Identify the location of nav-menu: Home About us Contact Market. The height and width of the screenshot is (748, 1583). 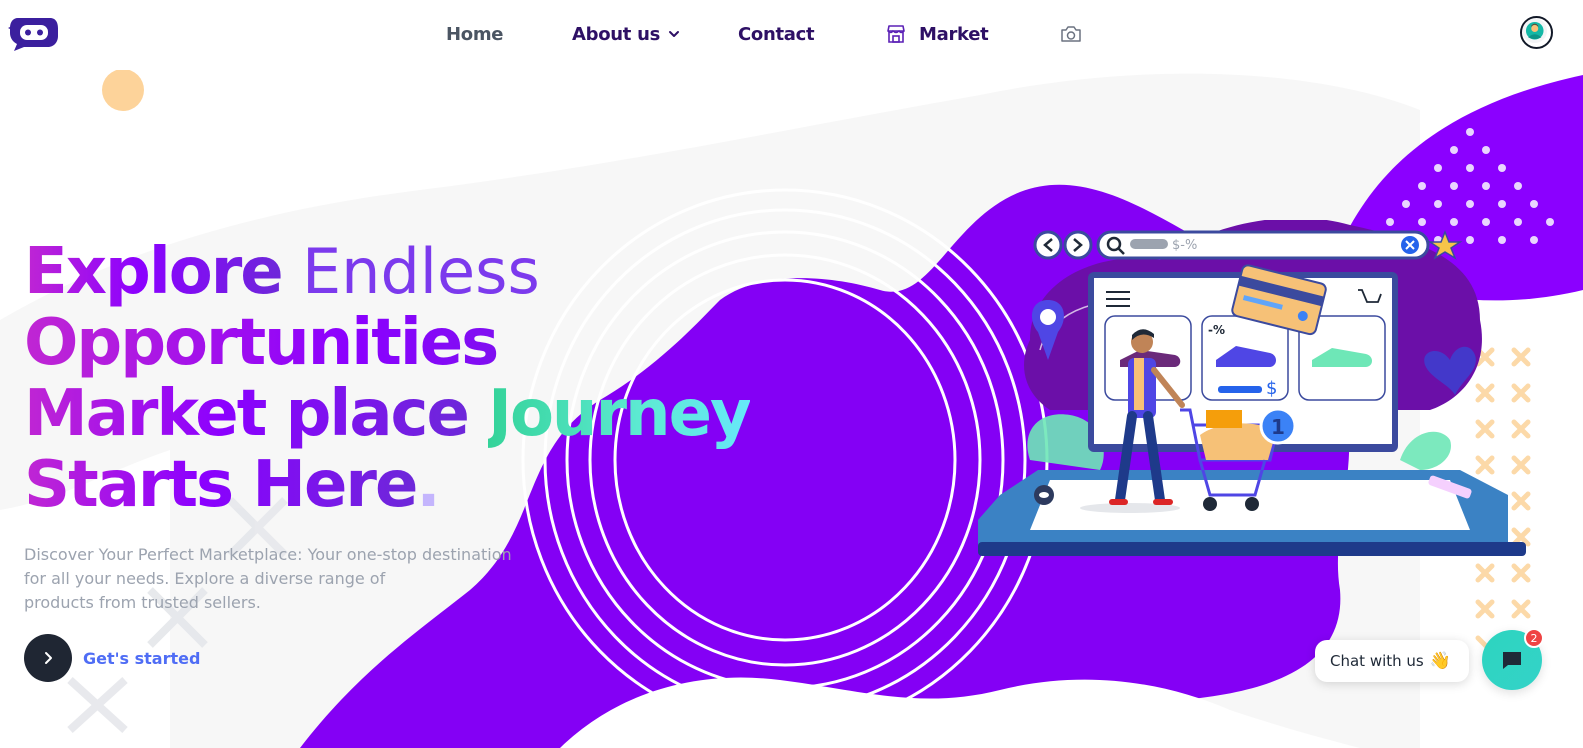
(764, 34).